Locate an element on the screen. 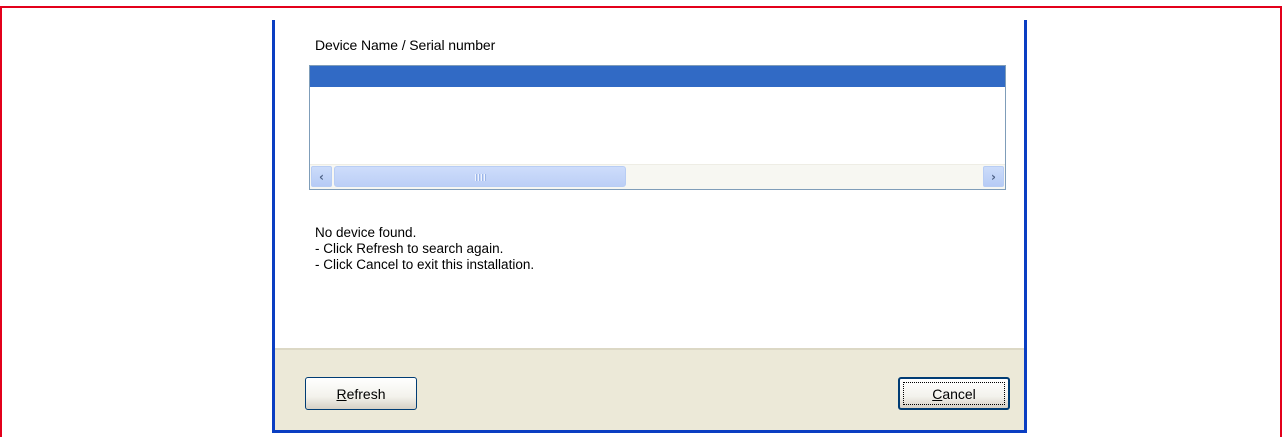 The width and height of the screenshot is (1282, 437). chevron-right-icon: › is located at coordinates (993, 176).